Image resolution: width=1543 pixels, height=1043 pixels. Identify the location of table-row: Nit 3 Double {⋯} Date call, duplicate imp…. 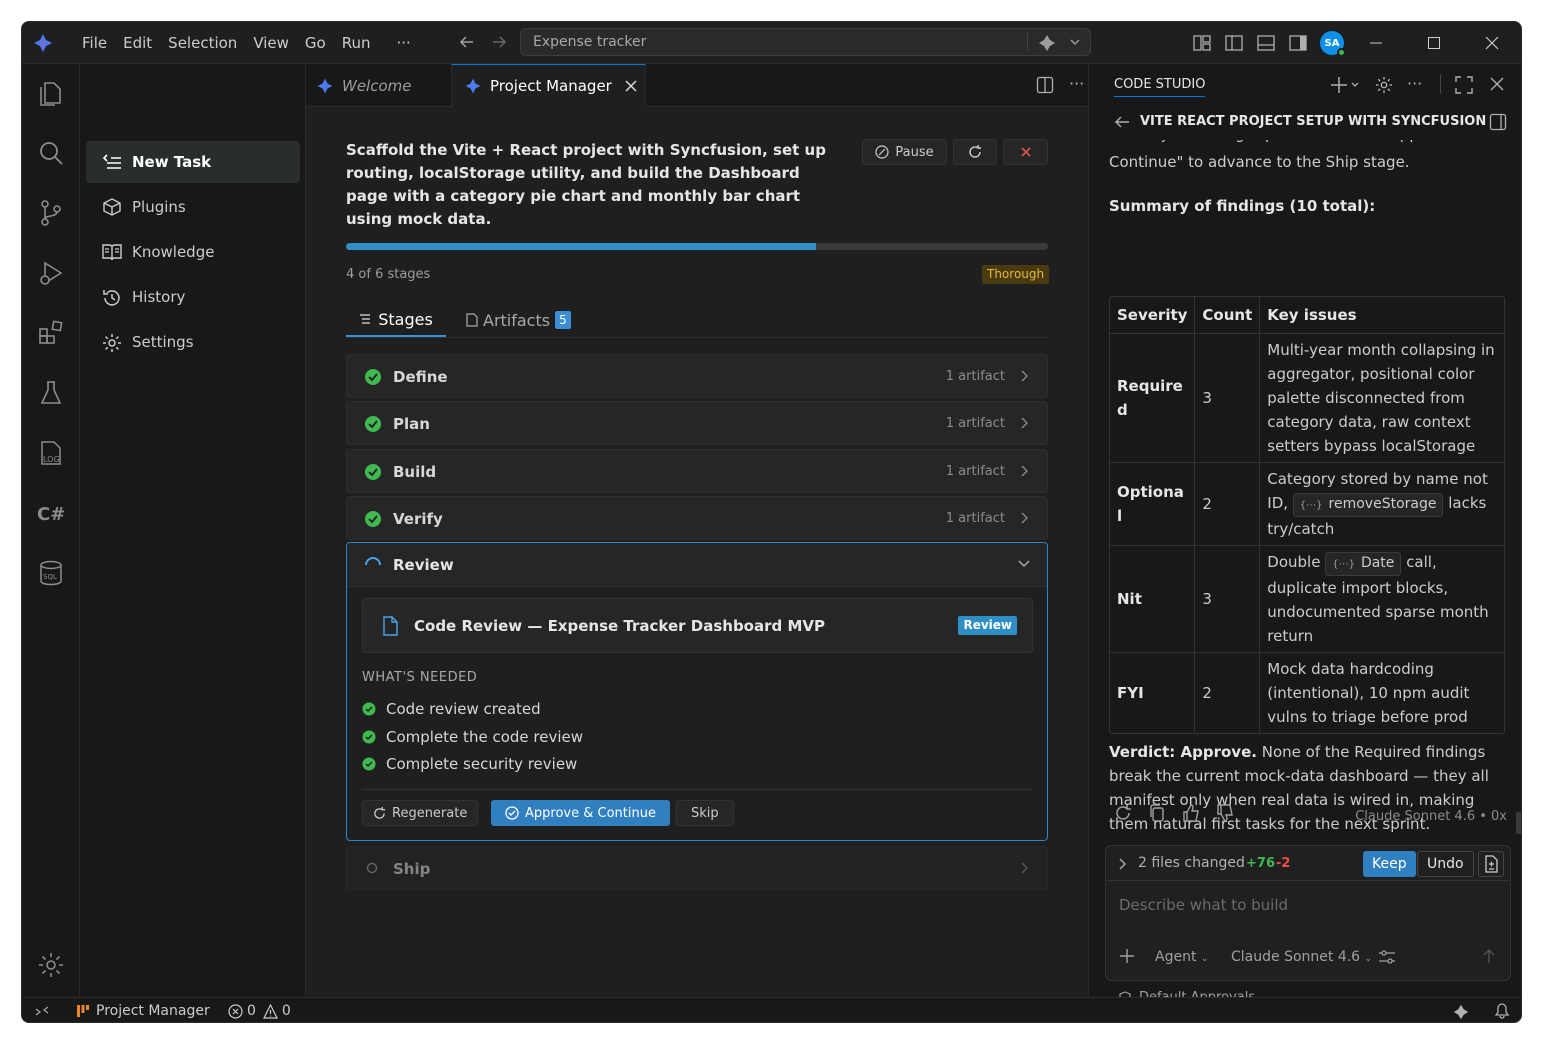
(1307, 599).